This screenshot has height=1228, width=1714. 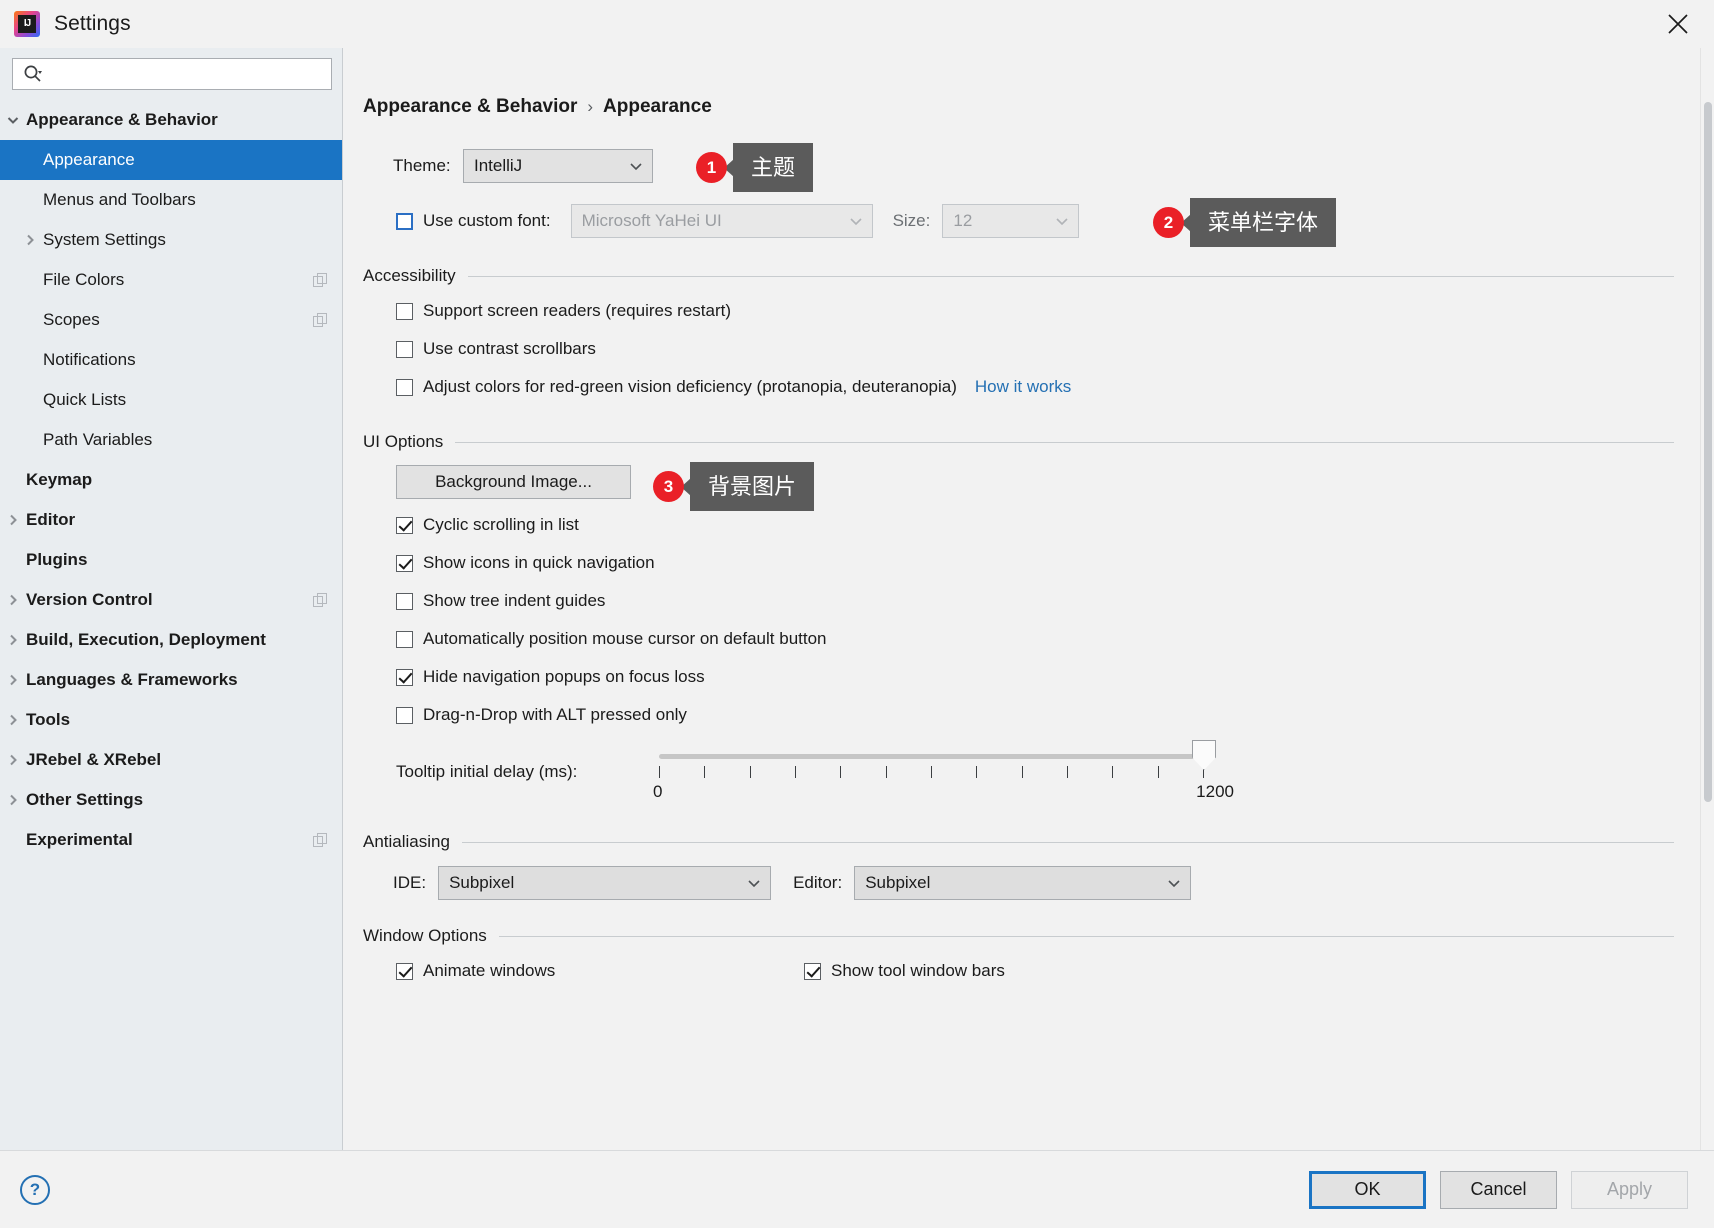 What do you see at coordinates (171, 240) in the screenshot?
I see `sidebar-item-system-settings: System Settings` at bounding box center [171, 240].